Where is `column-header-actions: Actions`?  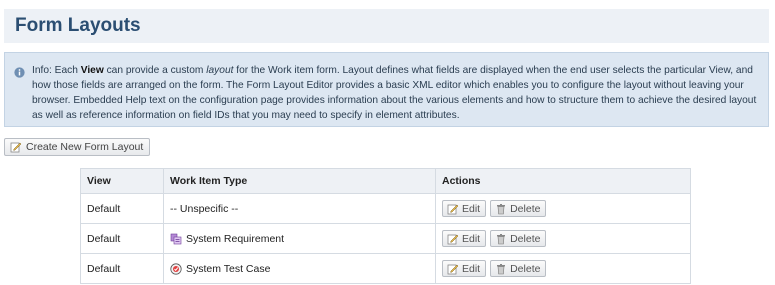 column-header-actions: Actions is located at coordinates (563, 181).